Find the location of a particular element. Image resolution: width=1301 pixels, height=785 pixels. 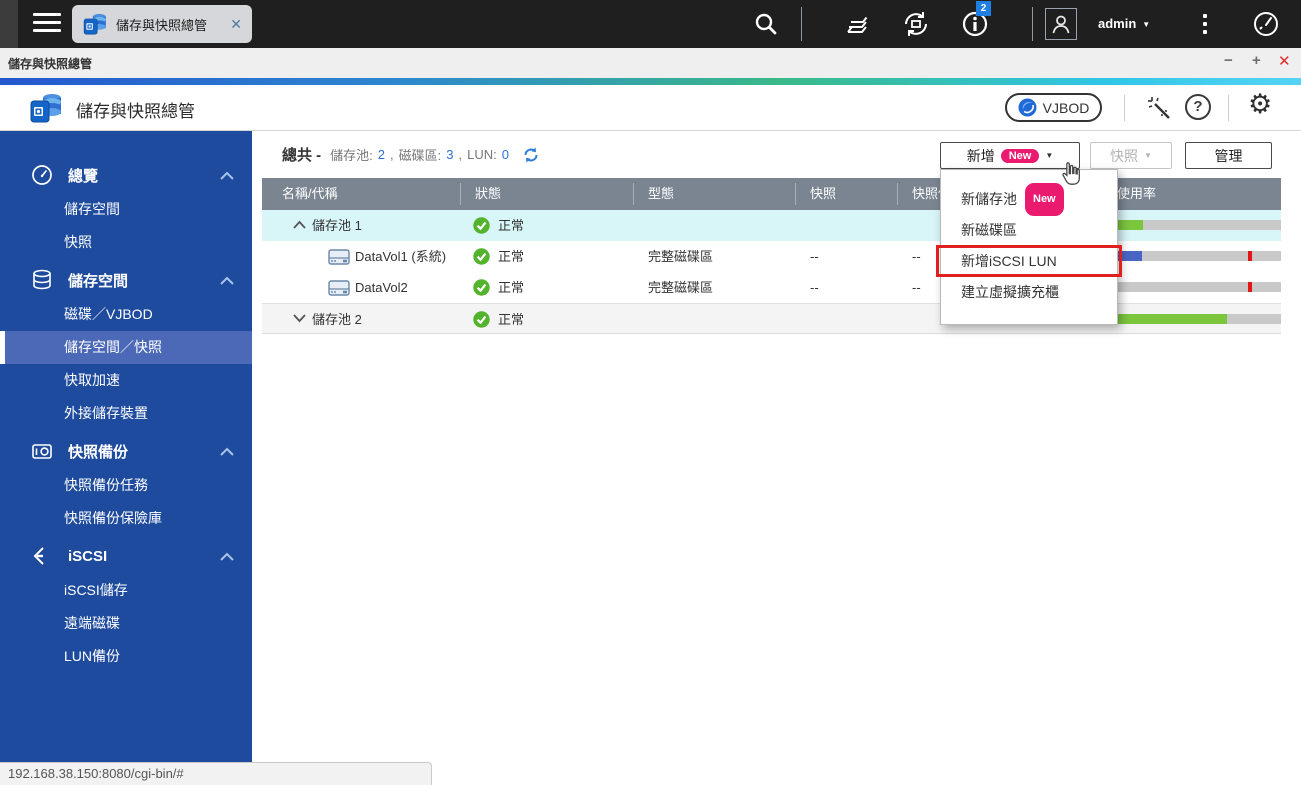

tab-close-icon: ✕ is located at coordinates (236, 24).